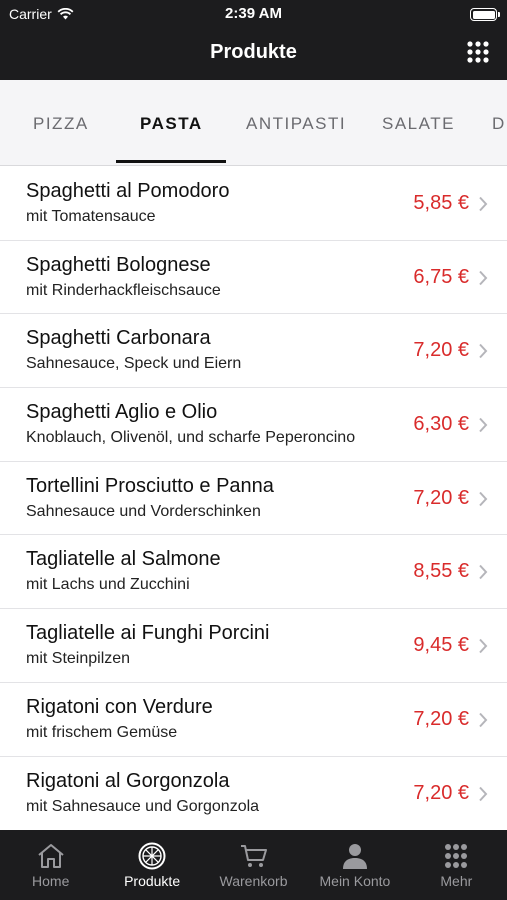 This screenshot has width=507, height=900. I want to click on tab-d: D, so click(499, 124).